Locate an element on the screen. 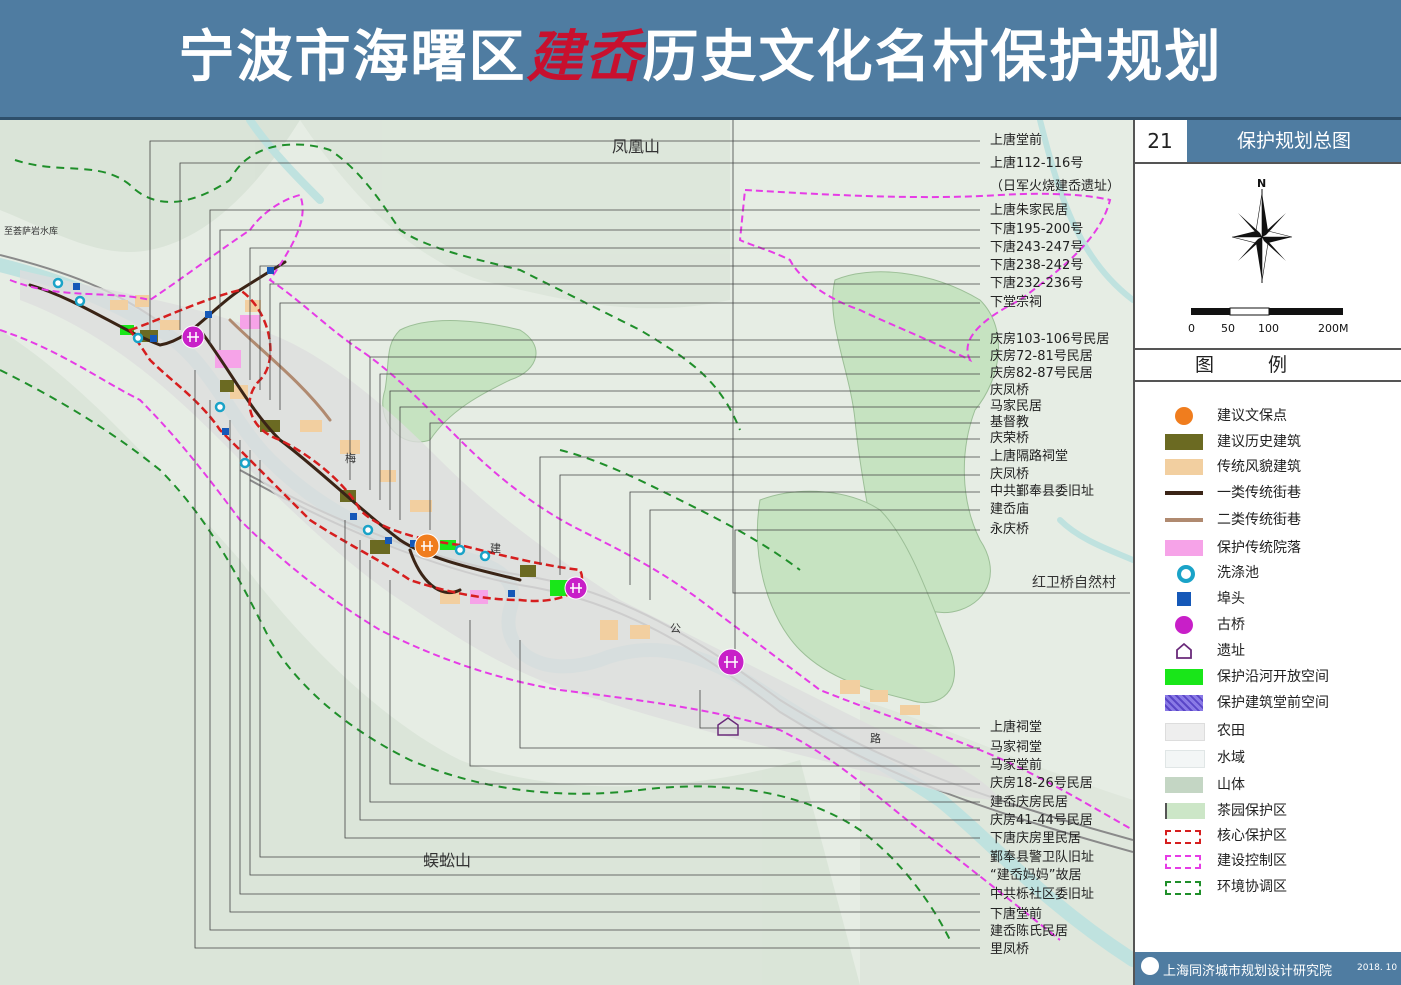  callout-label: 里凤桥 is located at coordinates (1010, 949).